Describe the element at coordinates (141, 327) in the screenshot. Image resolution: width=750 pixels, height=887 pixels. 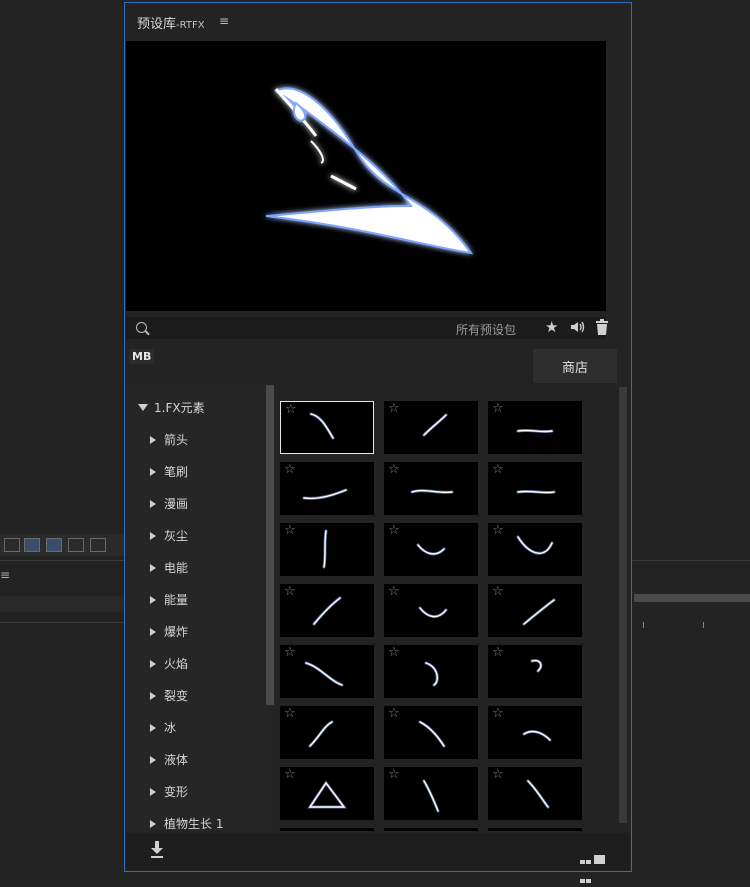
I see `search-icon` at that location.